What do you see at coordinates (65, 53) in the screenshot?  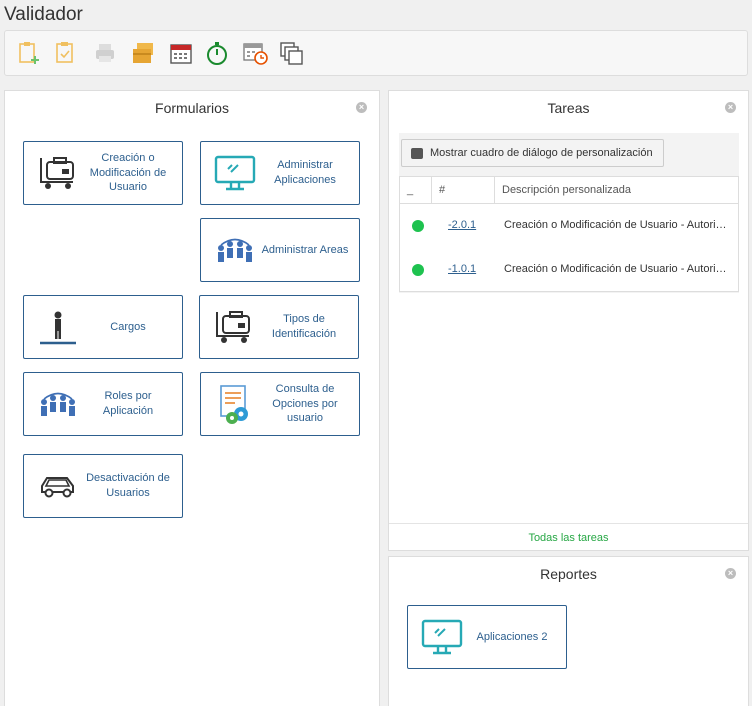 I see `checklist-icon` at bounding box center [65, 53].